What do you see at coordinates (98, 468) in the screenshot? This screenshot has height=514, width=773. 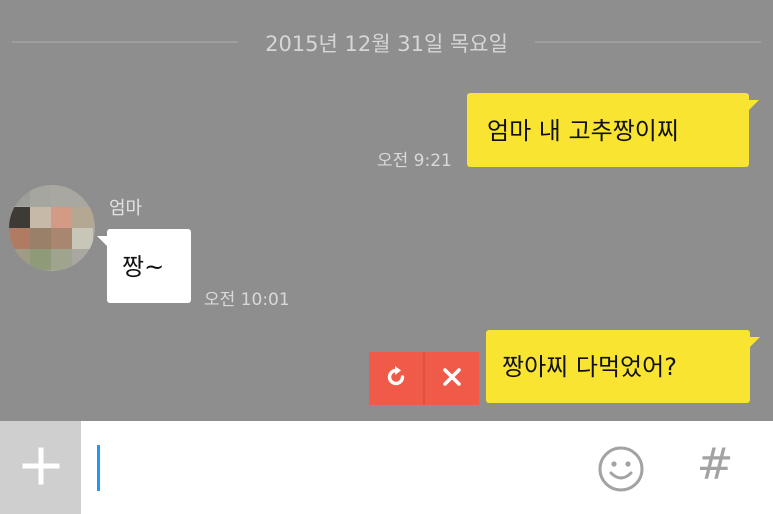 I see `text-cursor` at bounding box center [98, 468].